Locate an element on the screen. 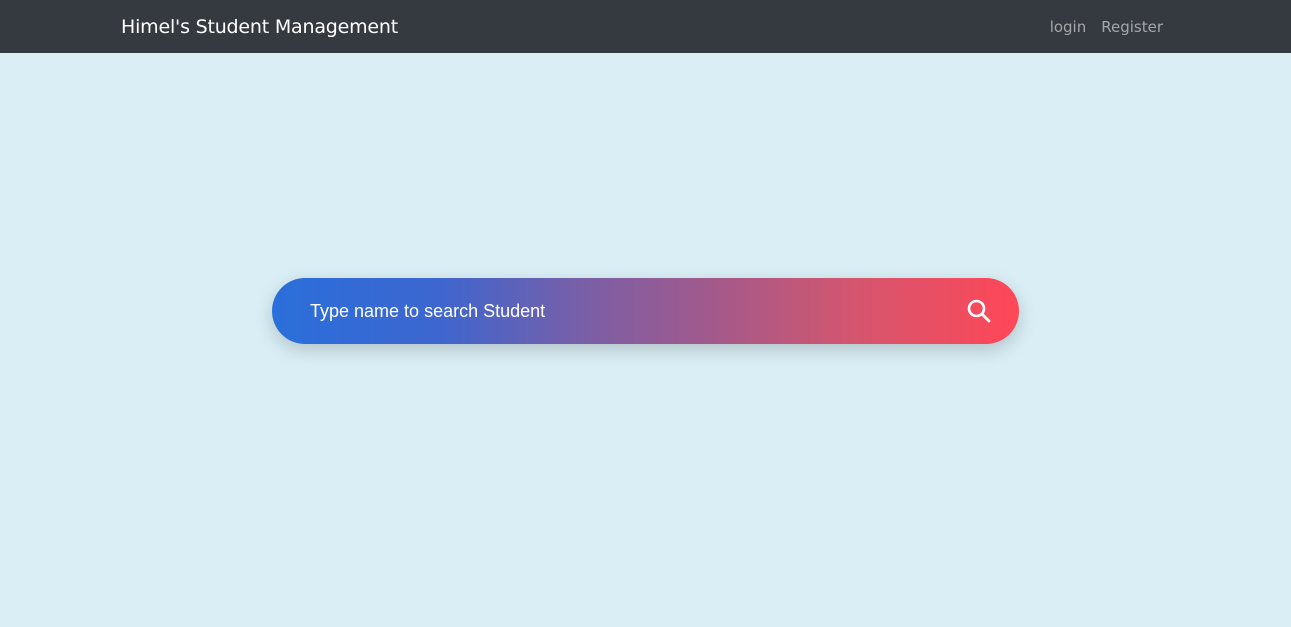 Image resolution: width=1291 pixels, height=627 pixels. search-bar is located at coordinates (645, 311).